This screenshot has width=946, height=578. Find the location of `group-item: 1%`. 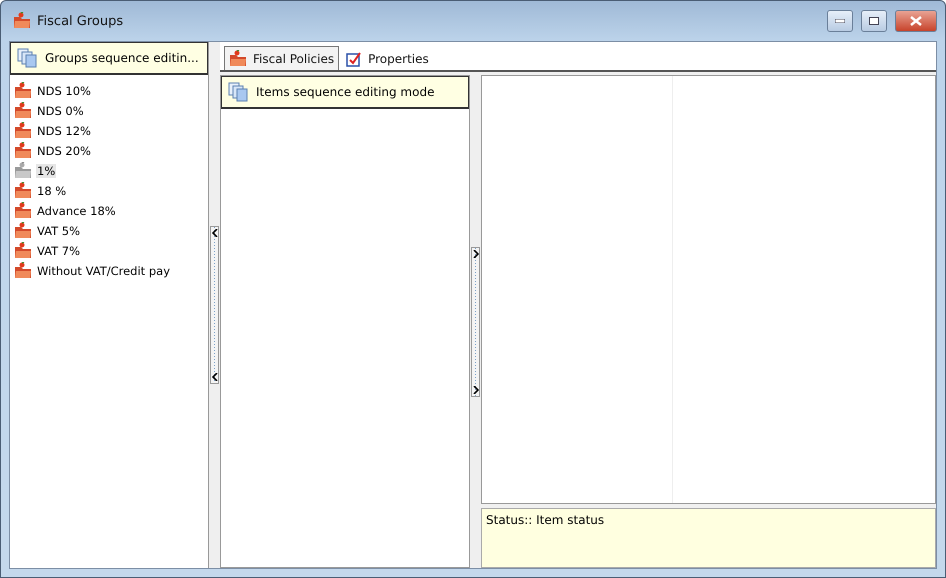

group-item: 1% is located at coordinates (109, 171).